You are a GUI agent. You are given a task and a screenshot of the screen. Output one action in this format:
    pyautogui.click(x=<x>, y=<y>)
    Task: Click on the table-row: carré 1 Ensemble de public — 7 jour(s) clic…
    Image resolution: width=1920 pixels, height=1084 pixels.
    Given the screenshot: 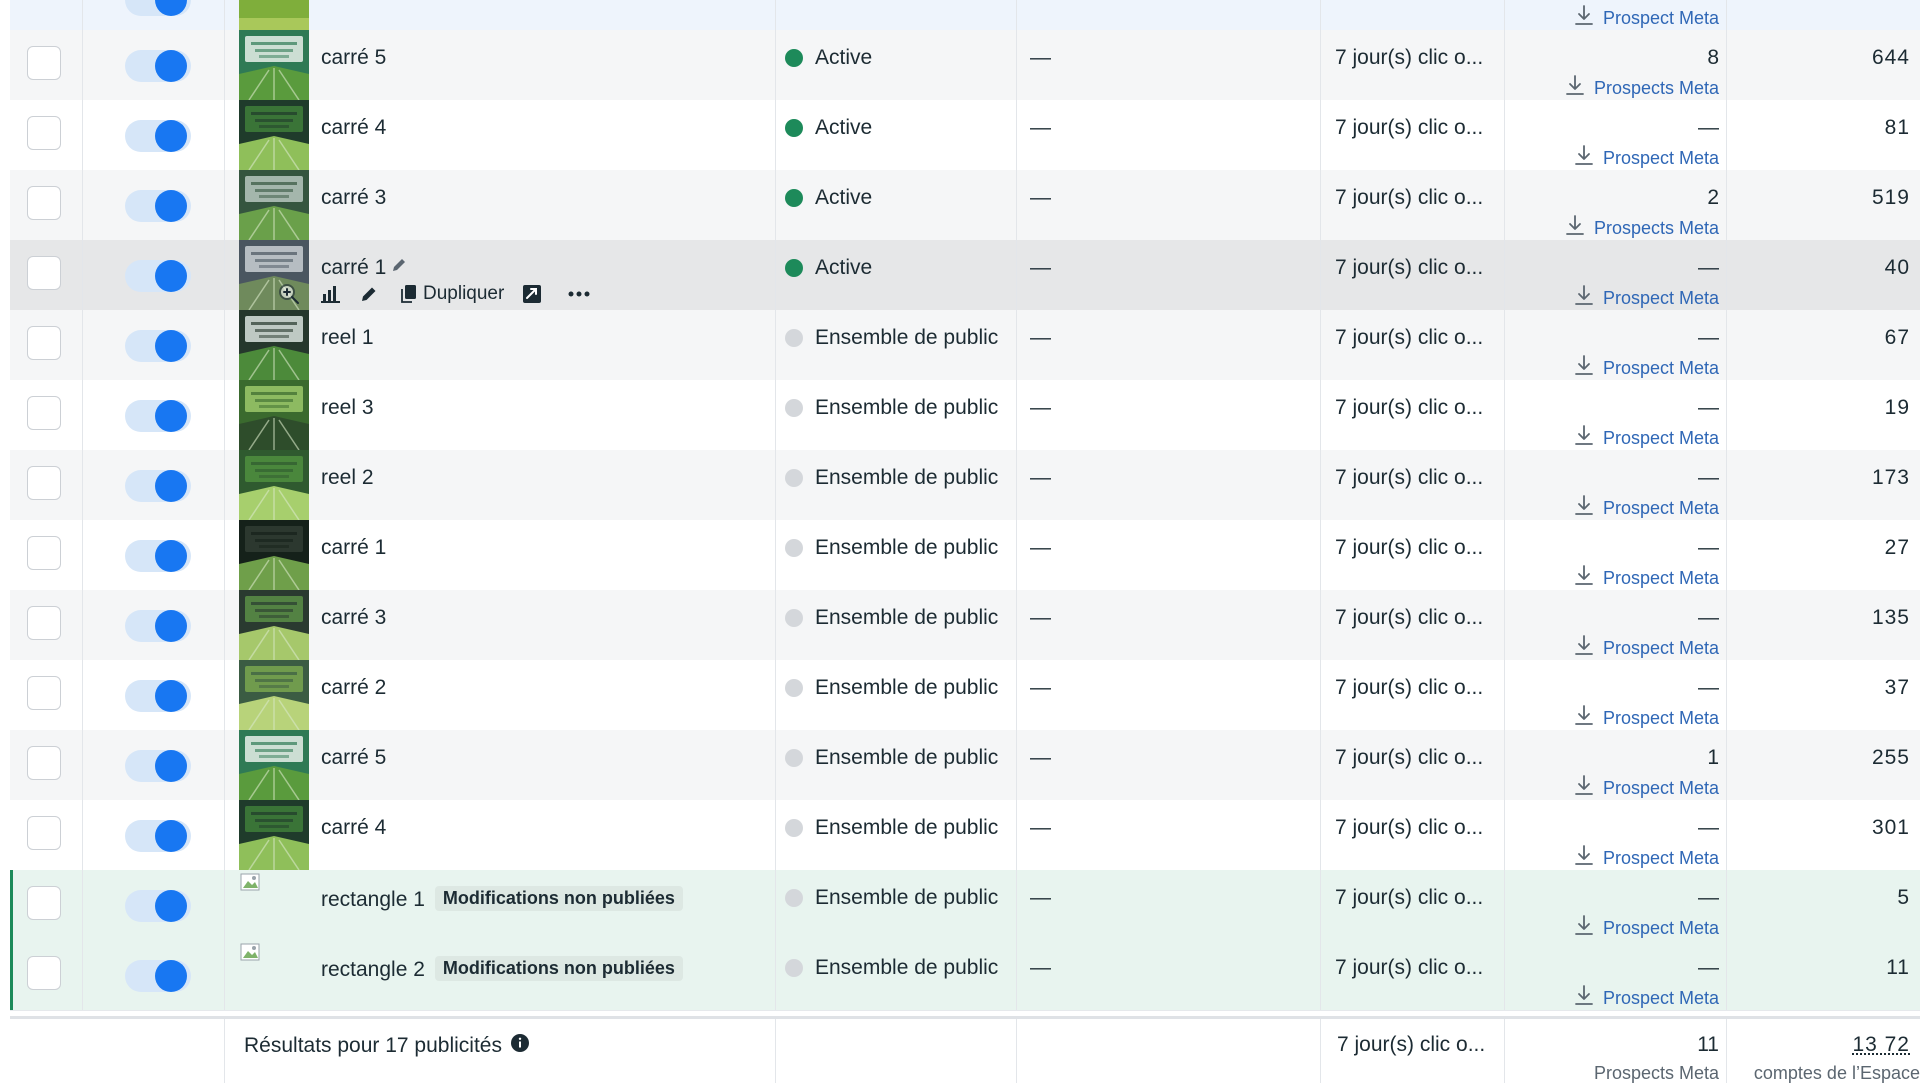 What is the action you would take?
    pyautogui.click(x=965, y=555)
    